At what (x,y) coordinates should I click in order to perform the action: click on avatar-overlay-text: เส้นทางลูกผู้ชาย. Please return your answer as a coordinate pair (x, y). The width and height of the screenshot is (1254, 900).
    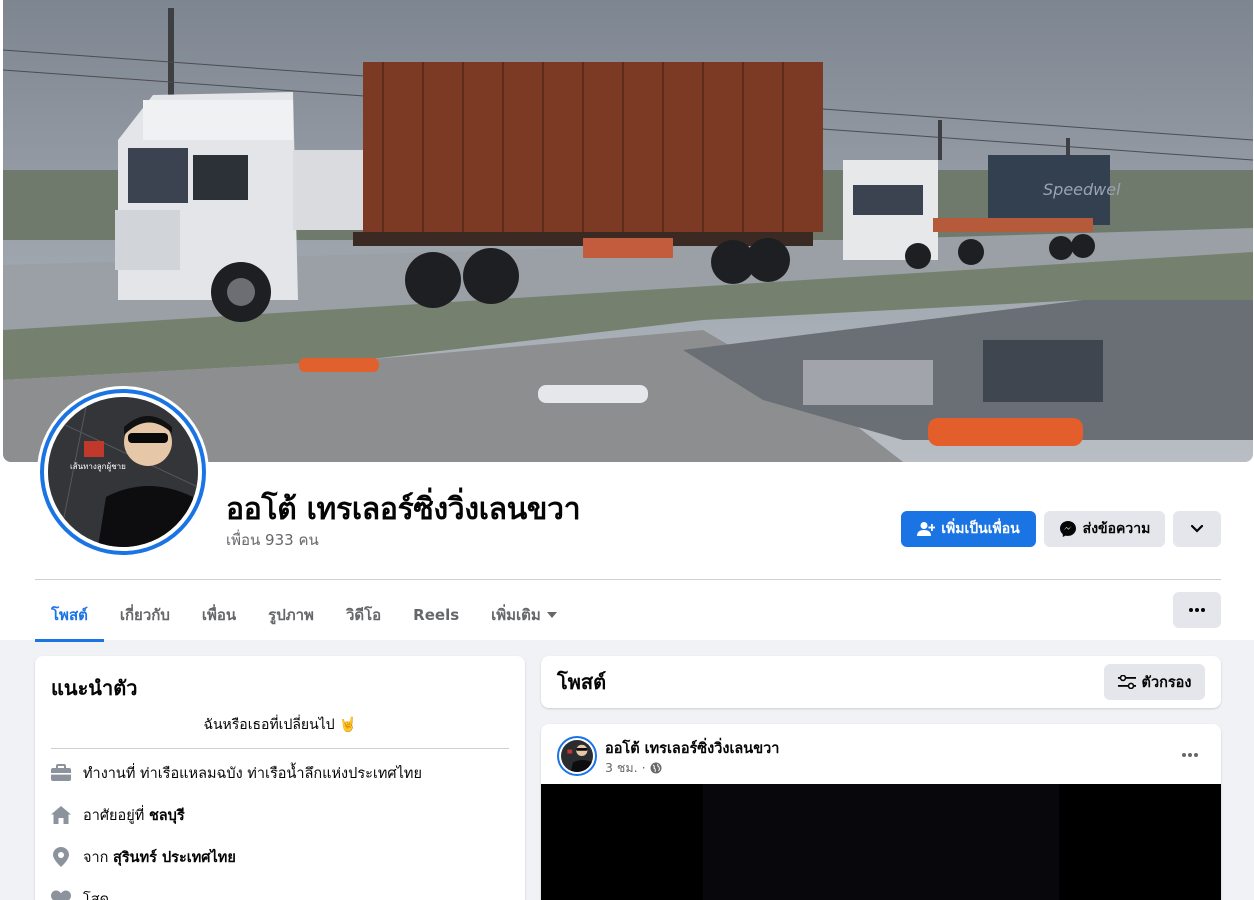
    Looking at the image, I should click on (98, 467).